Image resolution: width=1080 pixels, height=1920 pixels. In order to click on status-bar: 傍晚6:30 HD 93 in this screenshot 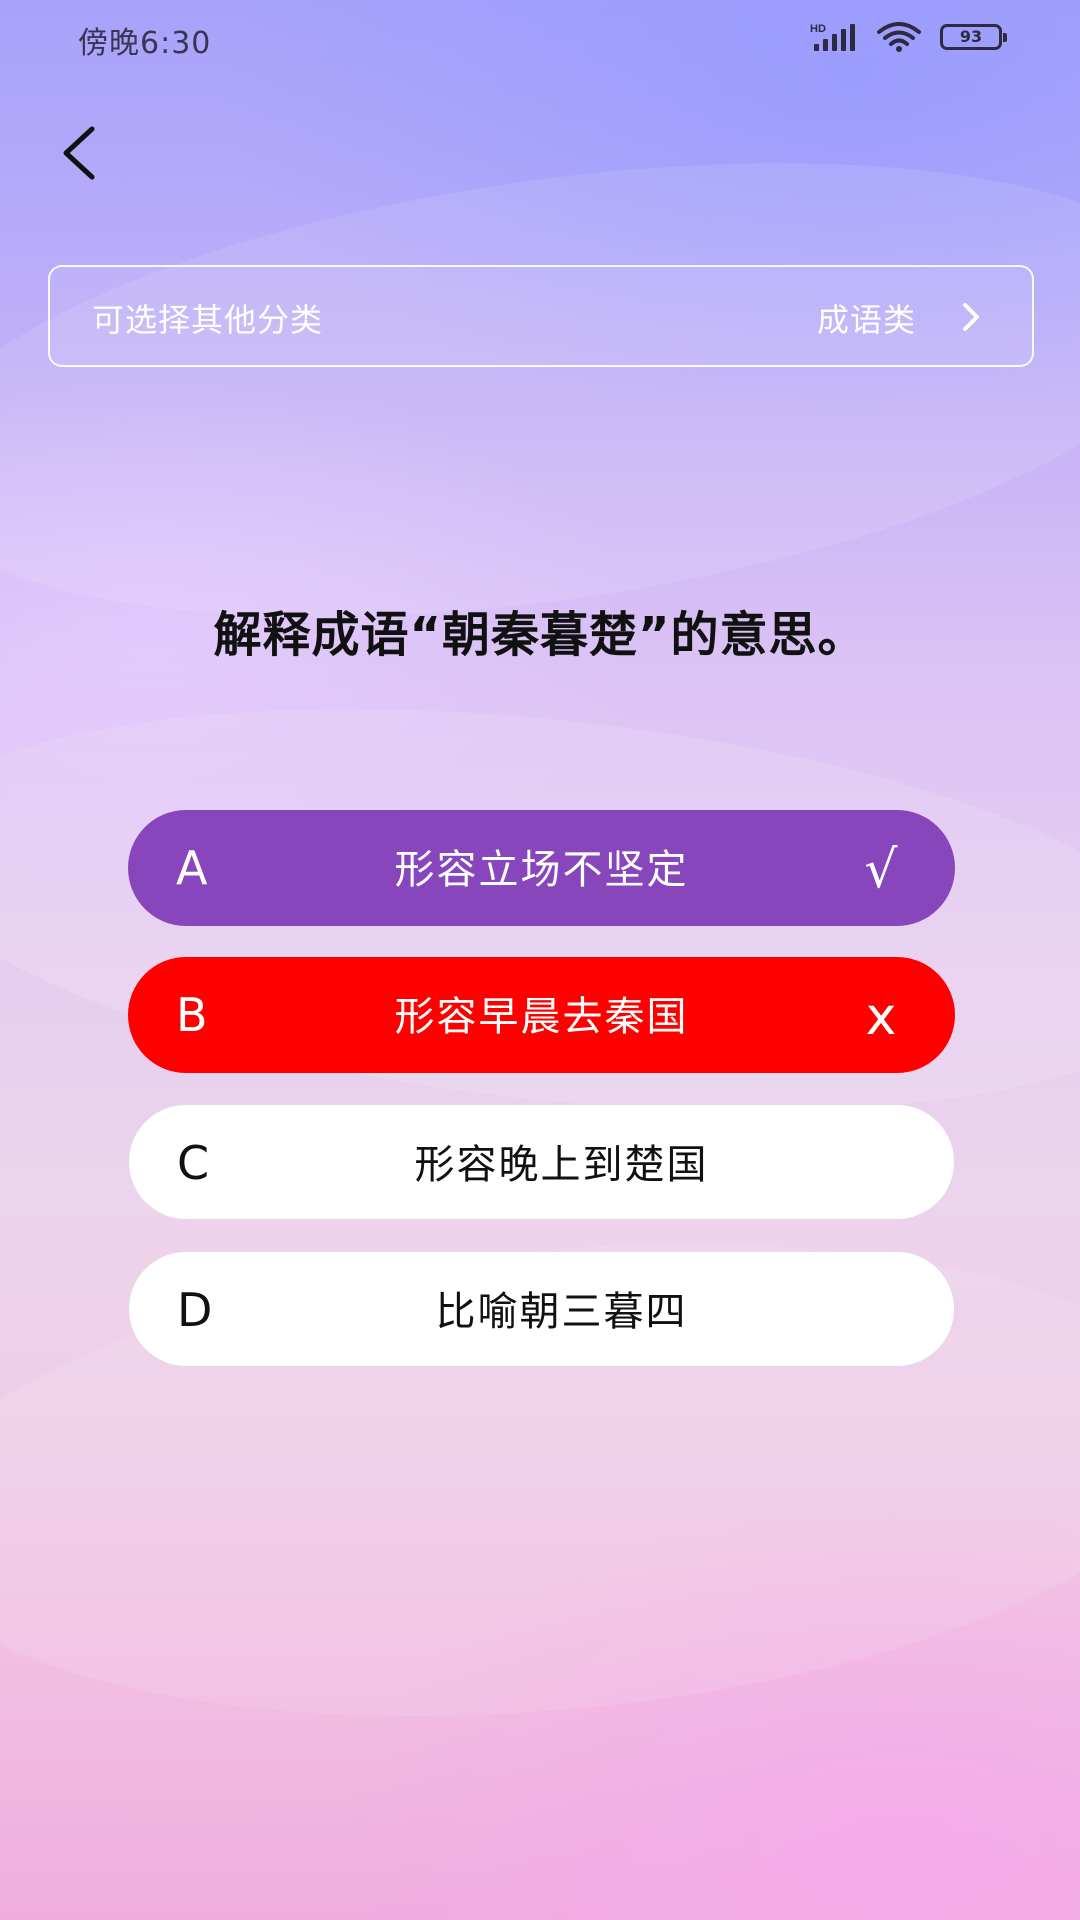, I will do `click(540, 40)`.